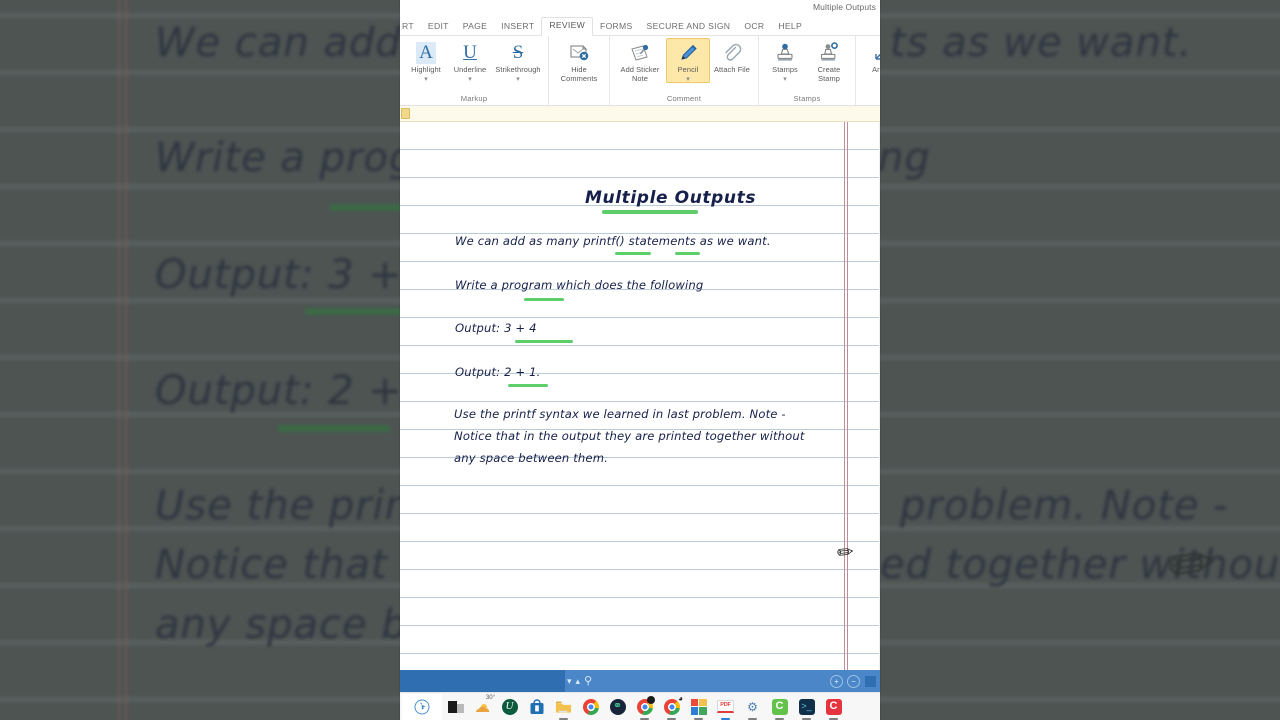  I want to click on chrome-window-glyph, so click(645, 705).